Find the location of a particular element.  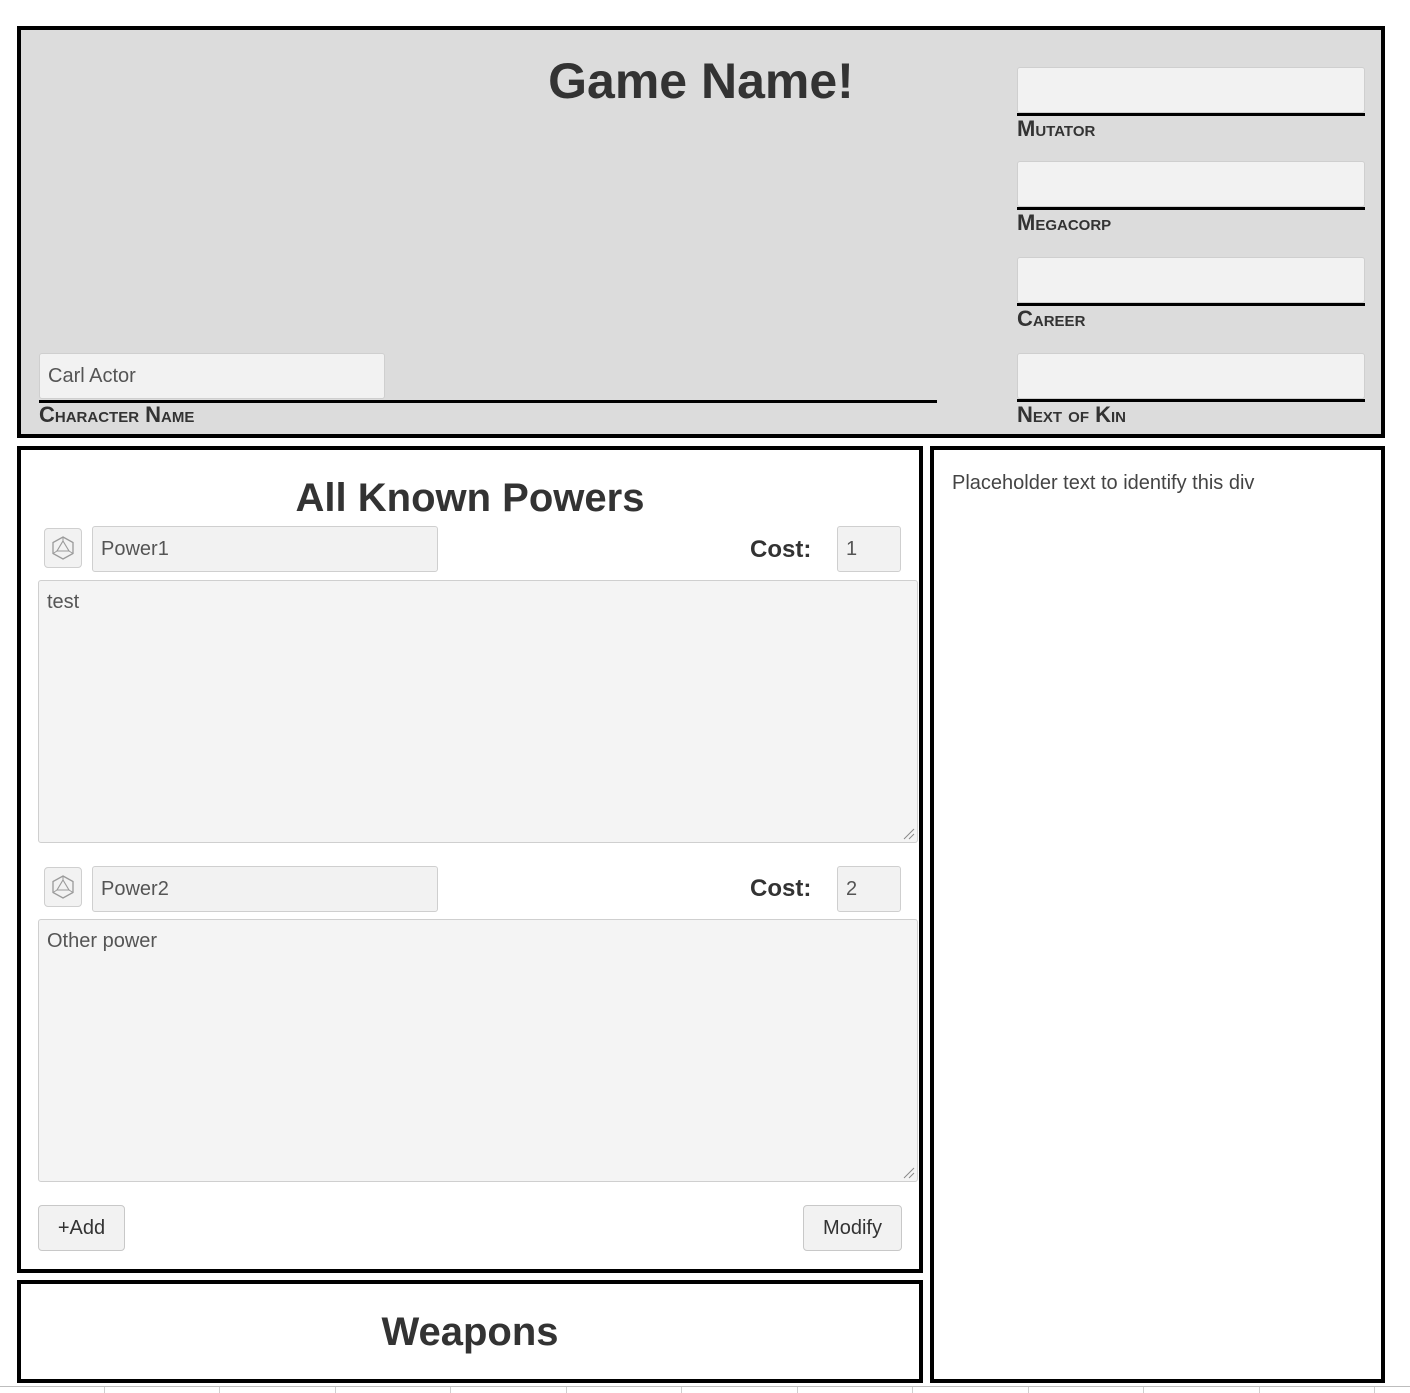

horizontal-scrollbar is located at coordinates (705, 1389).